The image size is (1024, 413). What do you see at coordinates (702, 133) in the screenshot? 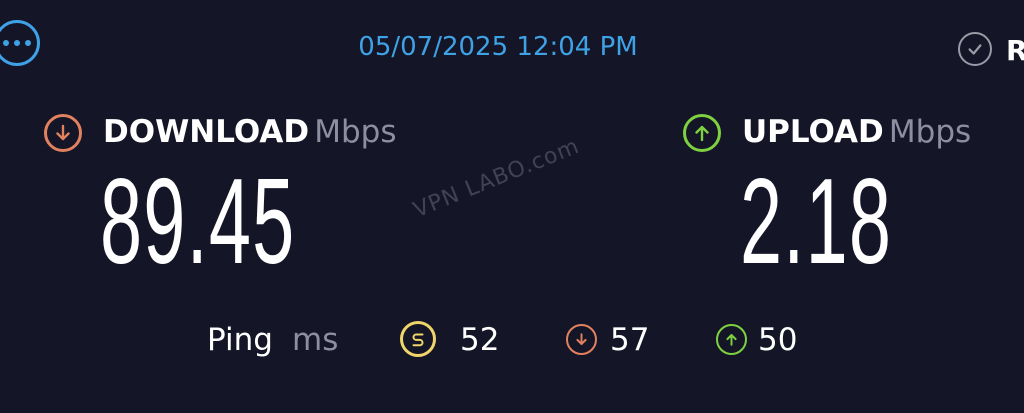
I see `arrow-up-circle-icon` at bounding box center [702, 133].